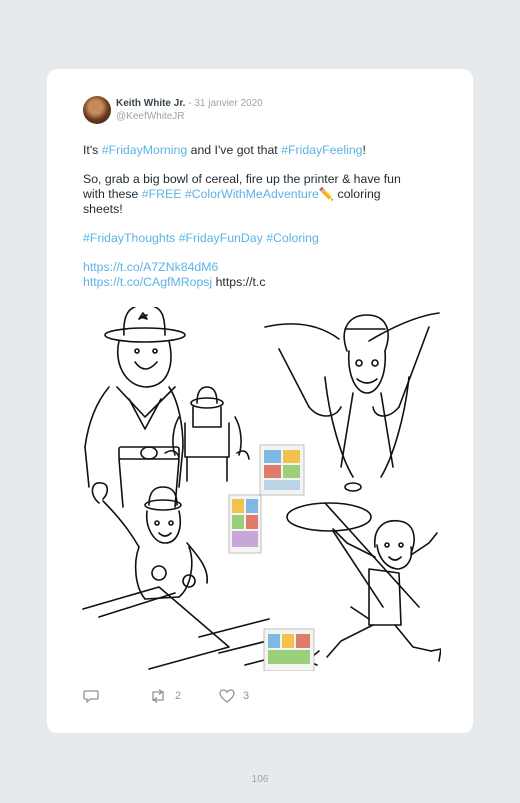 The height and width of the screenshot is (803, 520). I want to click on tweet-hashtags: #FridayThoughts #FridayFunDay #Coloring, so click(248, 238).